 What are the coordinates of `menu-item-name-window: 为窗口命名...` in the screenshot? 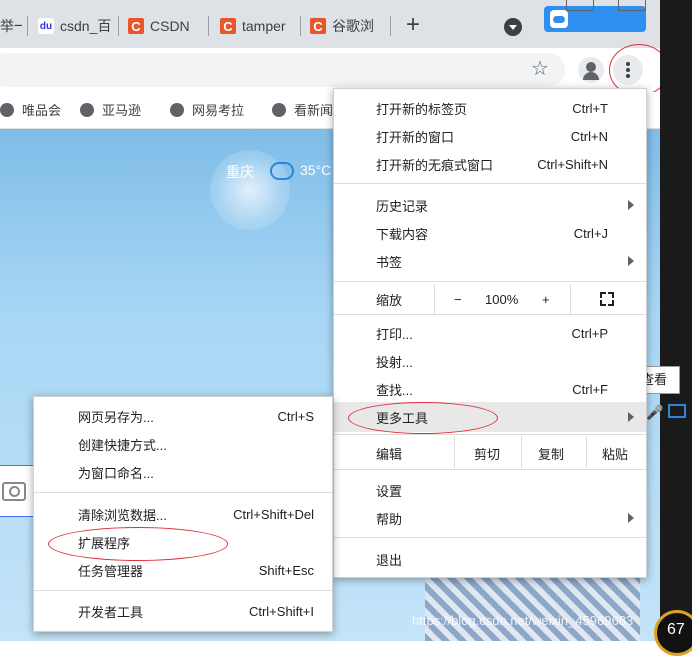 It's located at (183, 472).